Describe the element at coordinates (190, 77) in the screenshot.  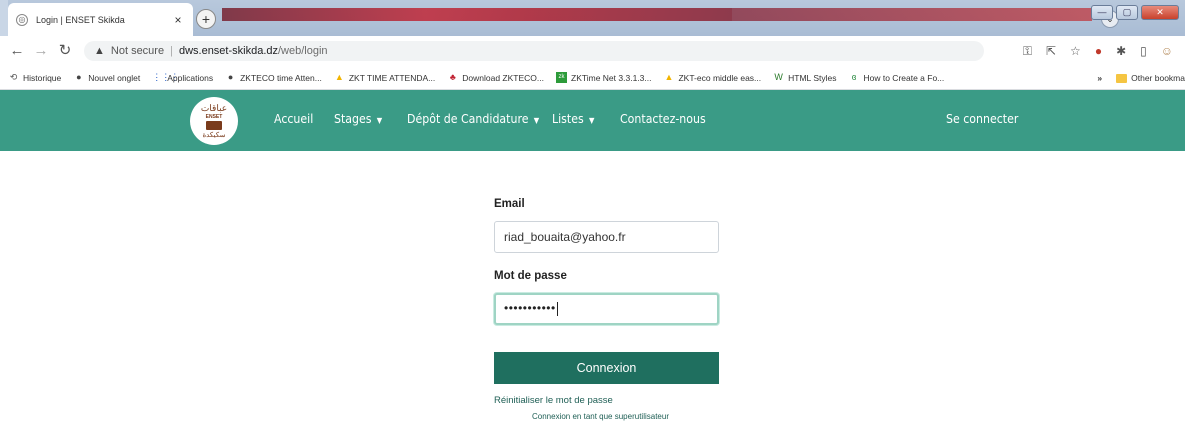
I see `bookmark-label: Applications` at that location.